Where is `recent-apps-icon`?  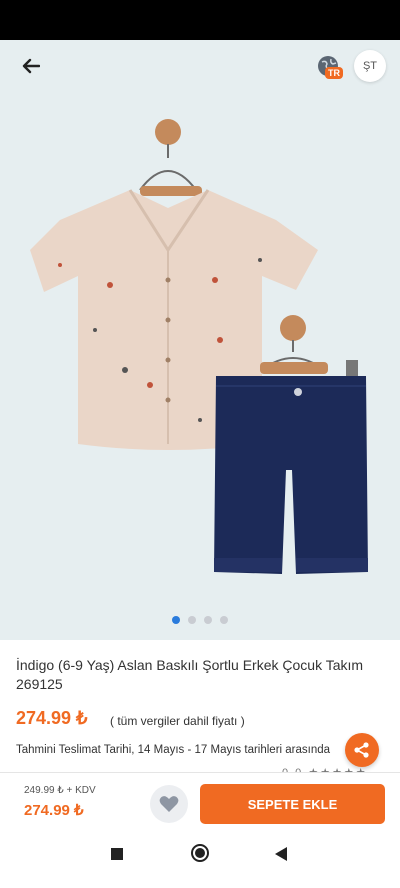 recent-apps-icon is located at coordinates (117, 854).